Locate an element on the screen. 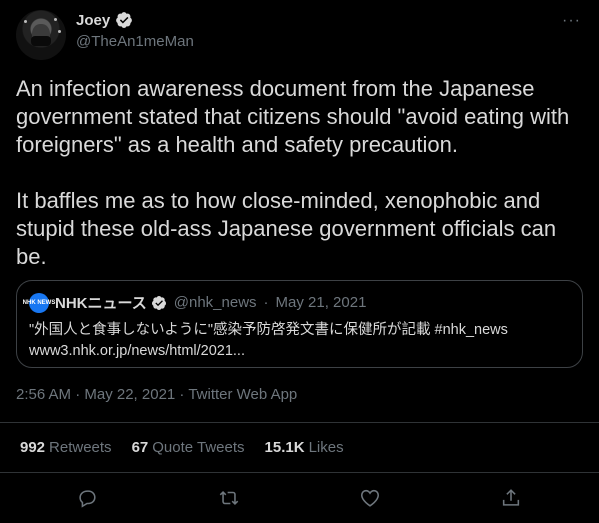  tweet-timestamp: 2:56 AM · May 22, 2021 · Twitter Web App is located at coordinates (156, 394).